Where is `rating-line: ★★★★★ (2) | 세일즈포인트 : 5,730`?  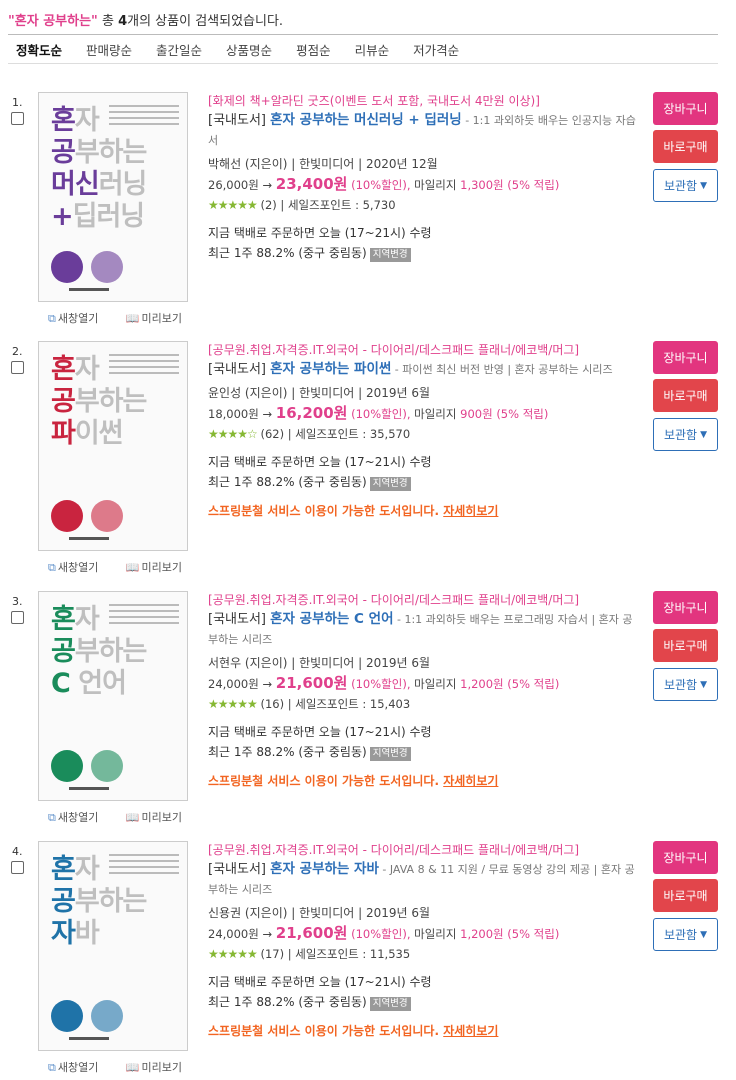
rating-line: ★★★★★ (2) | 세일즈포인트 : 5,730 is located at coordinates (302, 205).